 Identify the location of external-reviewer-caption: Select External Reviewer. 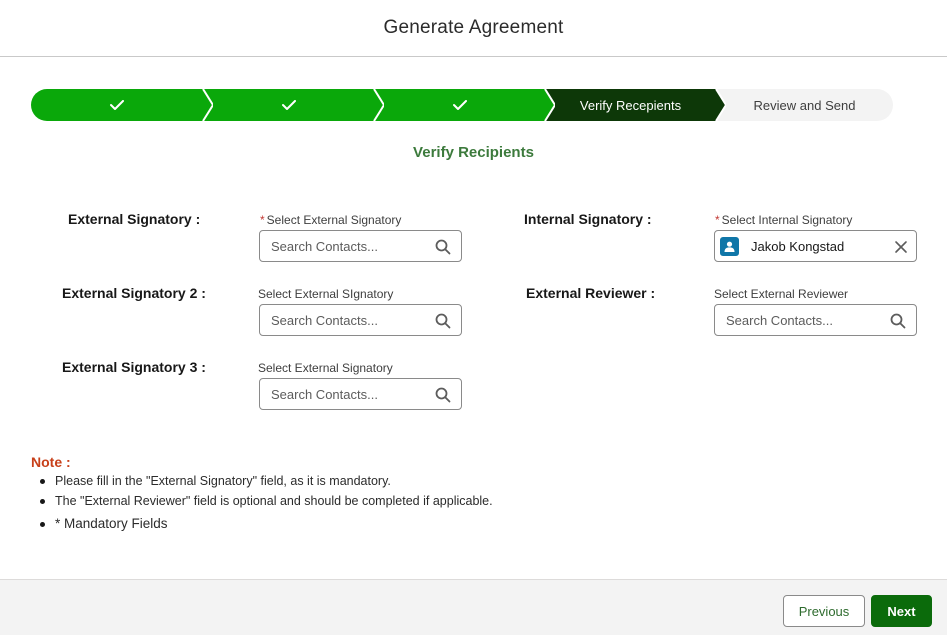
(781, 294).